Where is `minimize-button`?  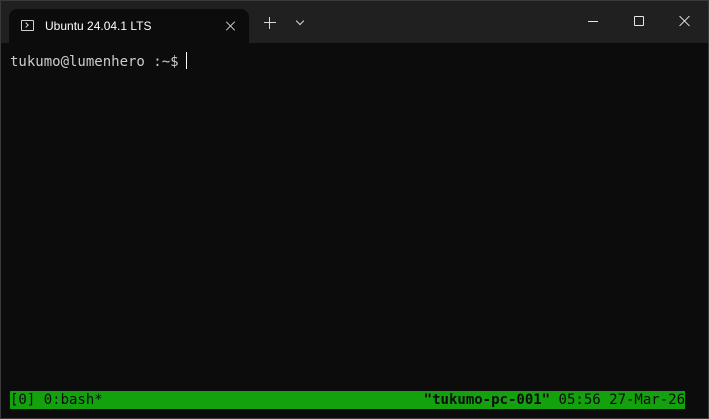
minimize-button is located at coordinates (593, 21).